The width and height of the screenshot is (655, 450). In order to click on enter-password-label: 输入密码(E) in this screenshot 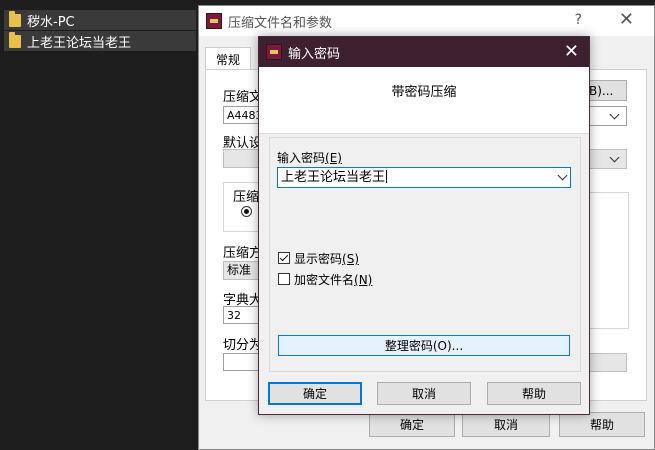, I will do `click(309, 158)`.